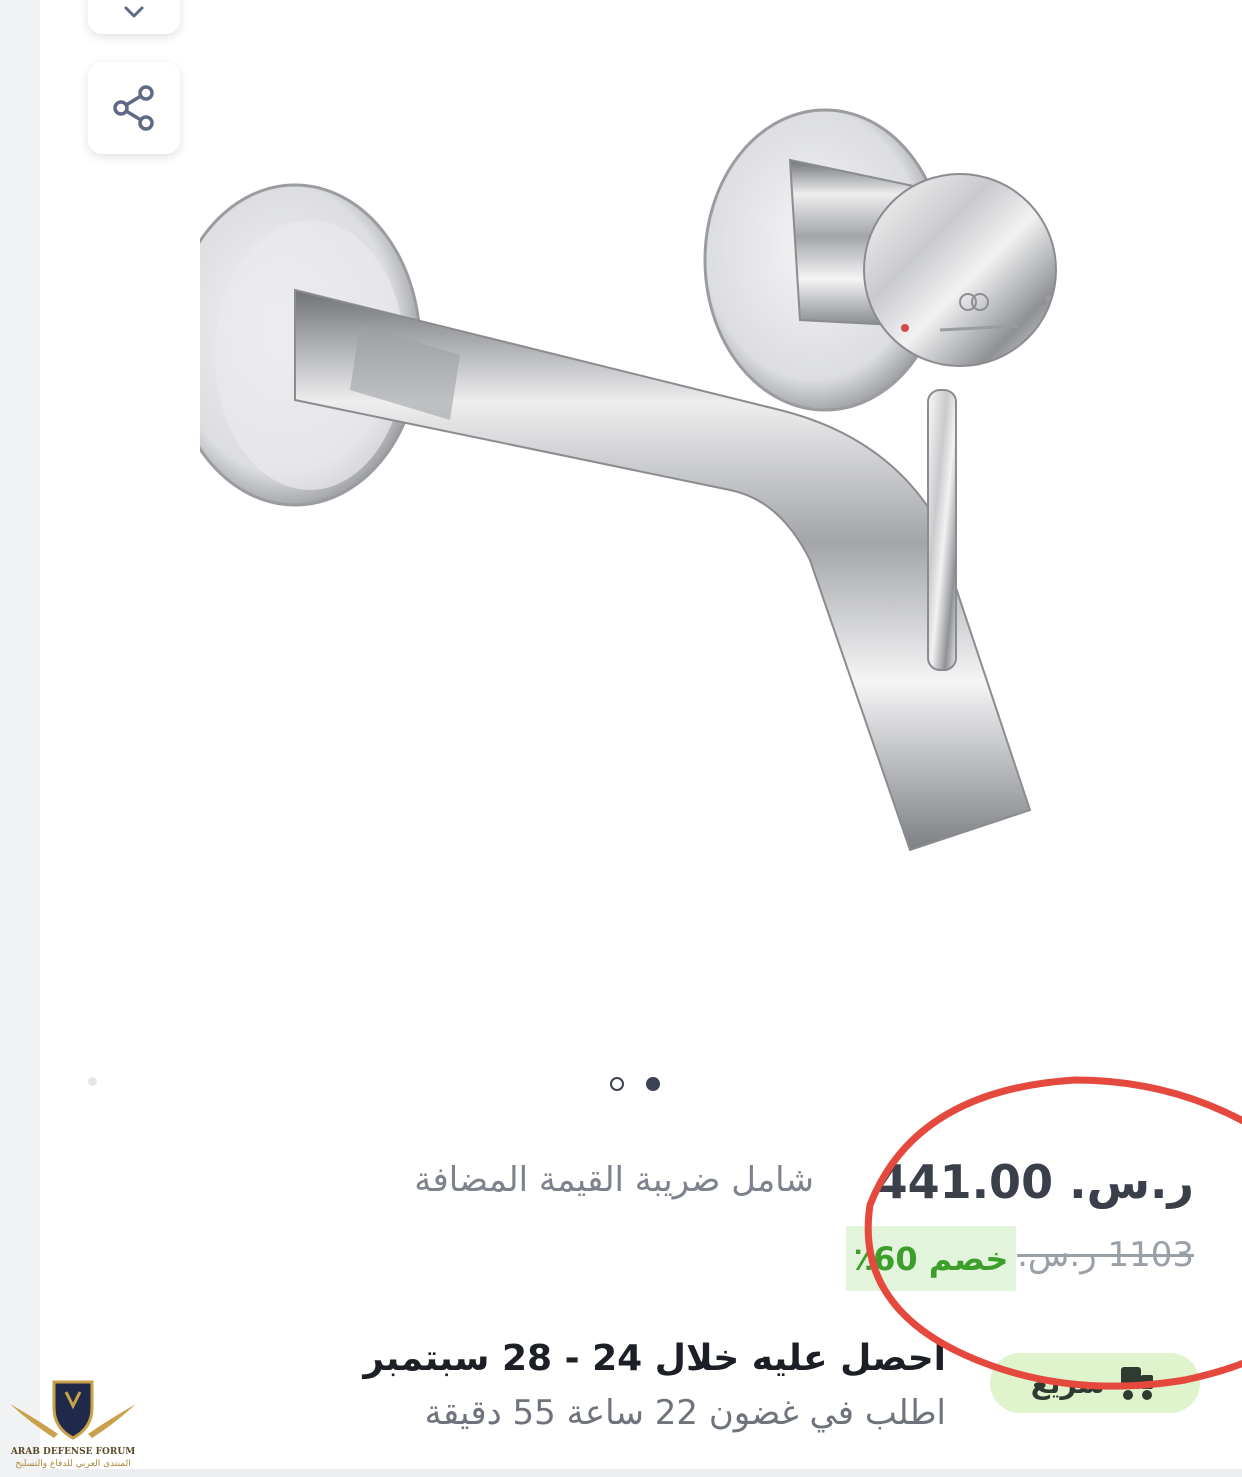 Image resolution: width=1242 pixels, height=1477 pixels. Describe the element at coordinates (617, 1084) in the screenshot. I see `carousel-dot` at that location.